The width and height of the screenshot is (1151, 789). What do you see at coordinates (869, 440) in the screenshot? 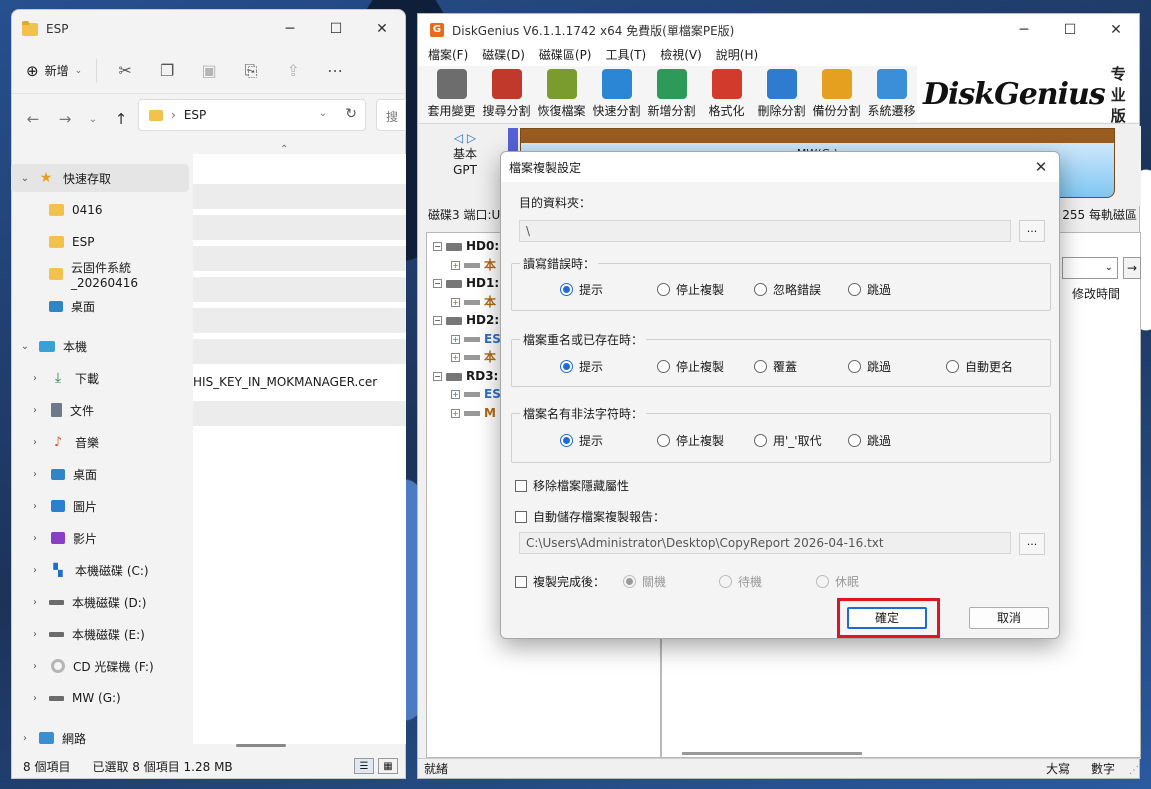
I see `illegal-skip-radio: 跳過` at bounding box center [869, 440].